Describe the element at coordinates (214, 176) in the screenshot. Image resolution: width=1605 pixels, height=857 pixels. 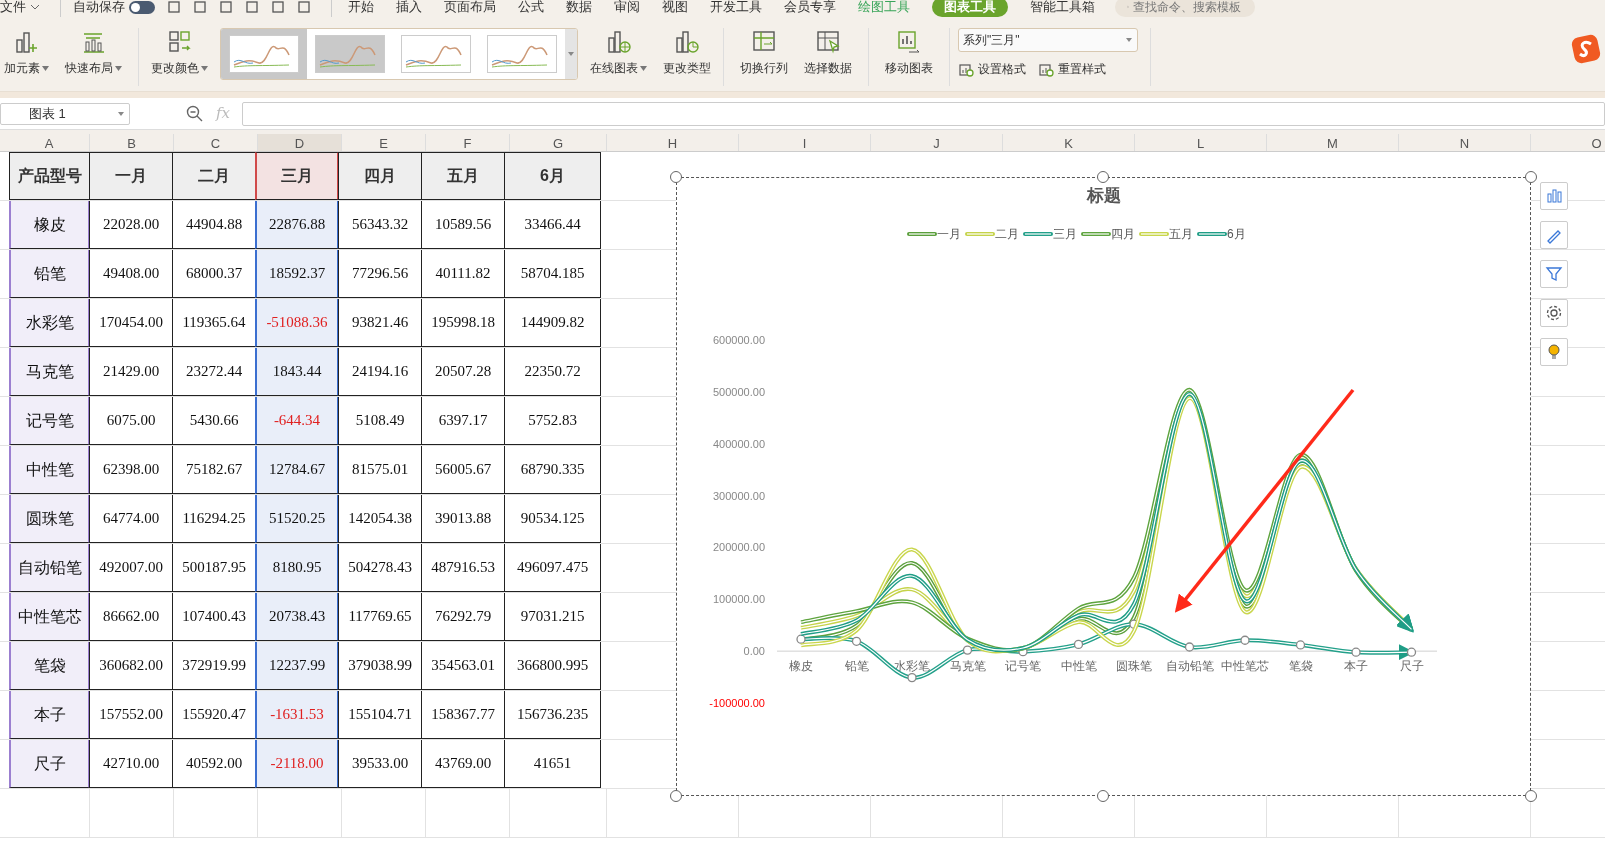
I see `table-header-cell: 二月` at that location.